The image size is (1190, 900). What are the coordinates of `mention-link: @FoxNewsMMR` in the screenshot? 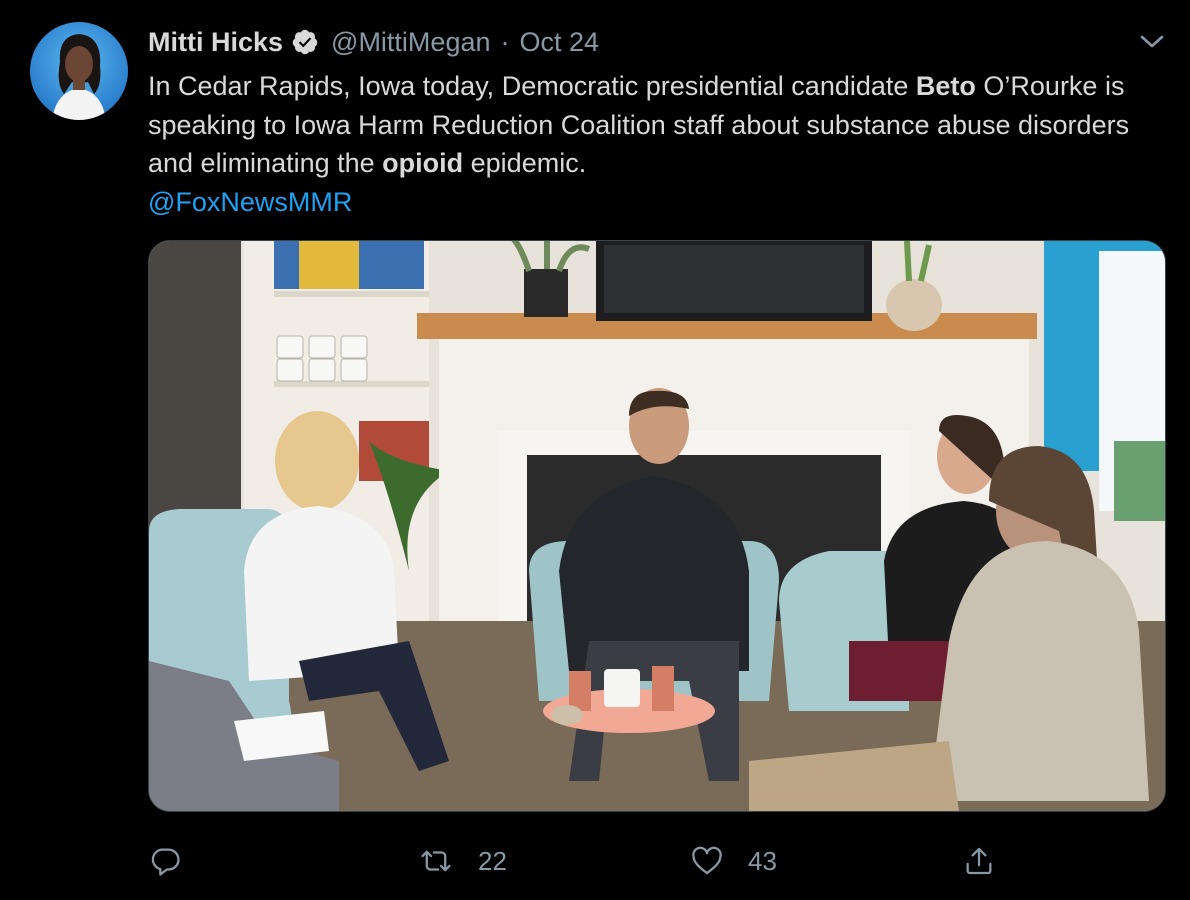 It's located at (250, 202).